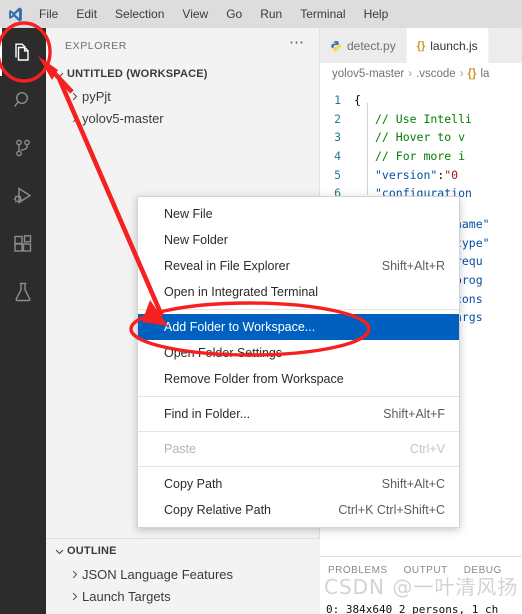 This screenshot has height=614, width=522. What do you see at coordinates (298, 484) in the screenshot?
I see `context-menu-item-copy-path: Copy Path Shift+Alt+C` at bounding box center [298, 484].